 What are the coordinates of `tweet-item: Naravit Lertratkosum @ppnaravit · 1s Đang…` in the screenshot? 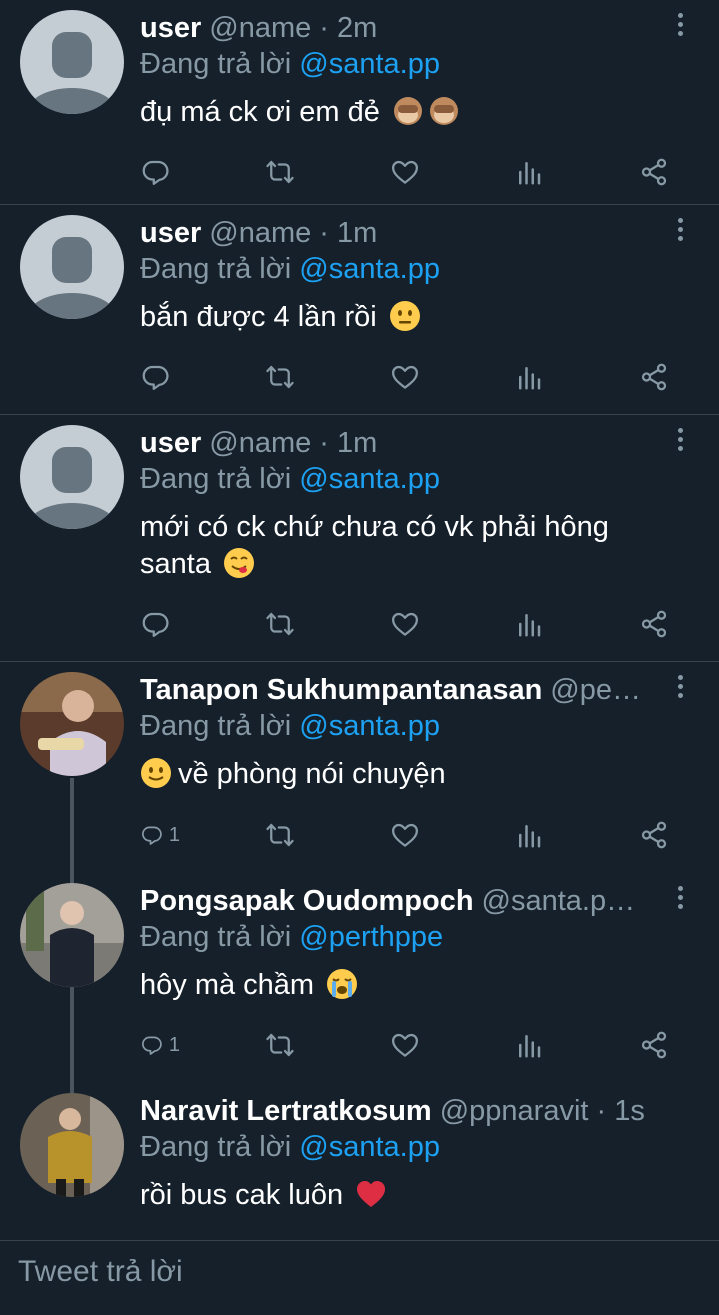 It's located at (359, 1158).